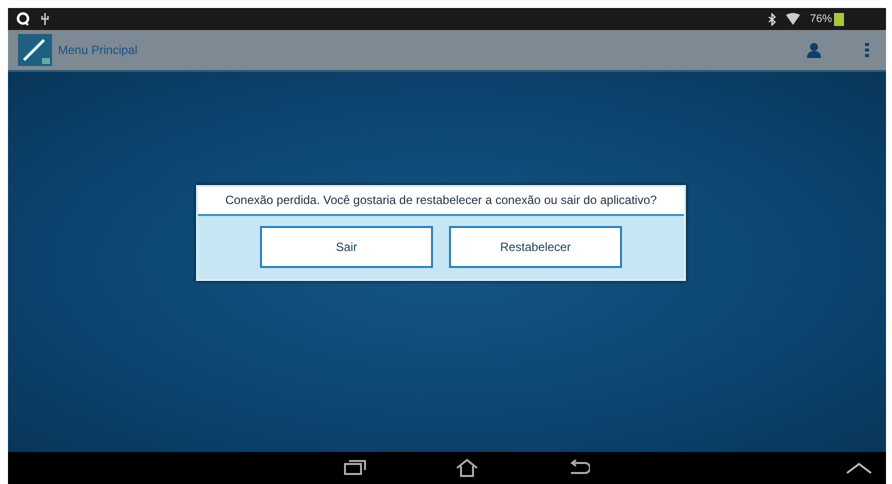  What do you see at coordinates (98, 50) in the screenshot?
I see `app-title: Menu Principal` at bounding box center [98, 50].